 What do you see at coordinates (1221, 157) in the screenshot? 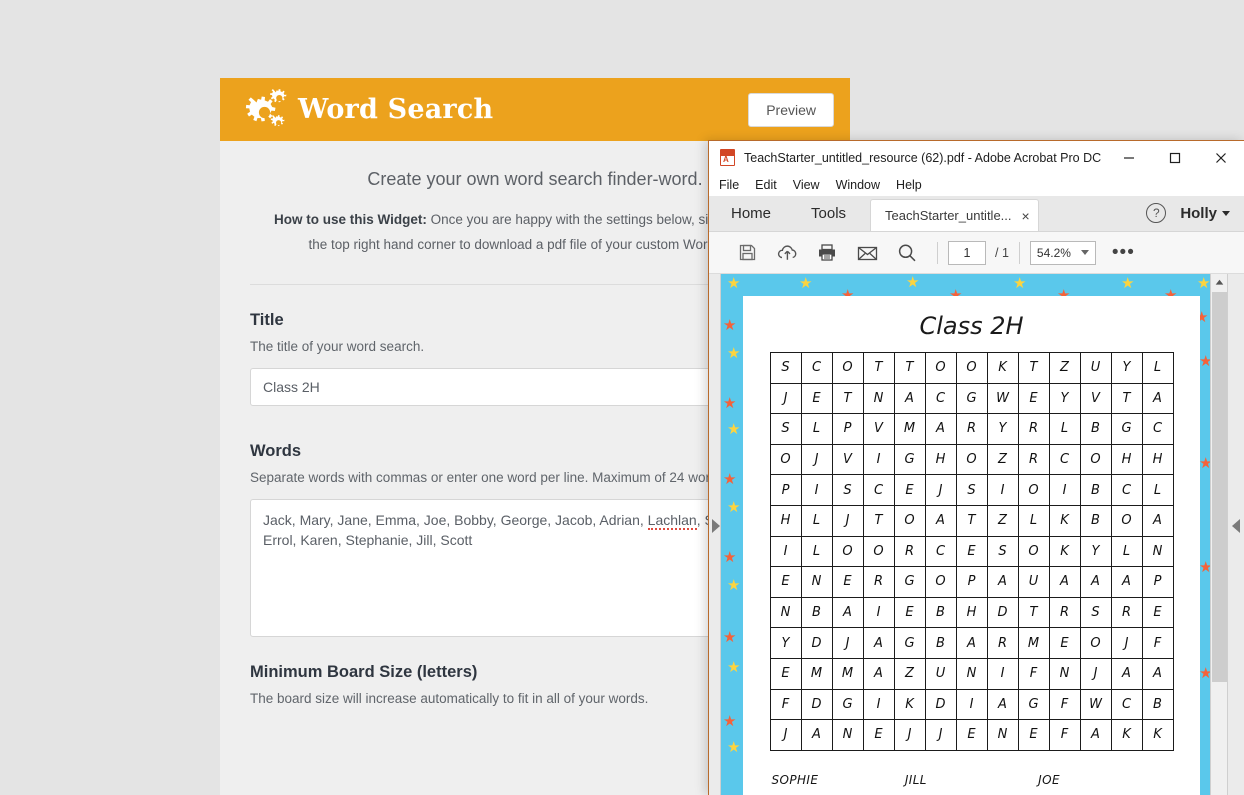
I see `close-icon` at bounding box center [1221, 157].